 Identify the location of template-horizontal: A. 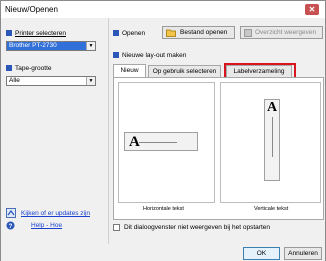
(166, 142).